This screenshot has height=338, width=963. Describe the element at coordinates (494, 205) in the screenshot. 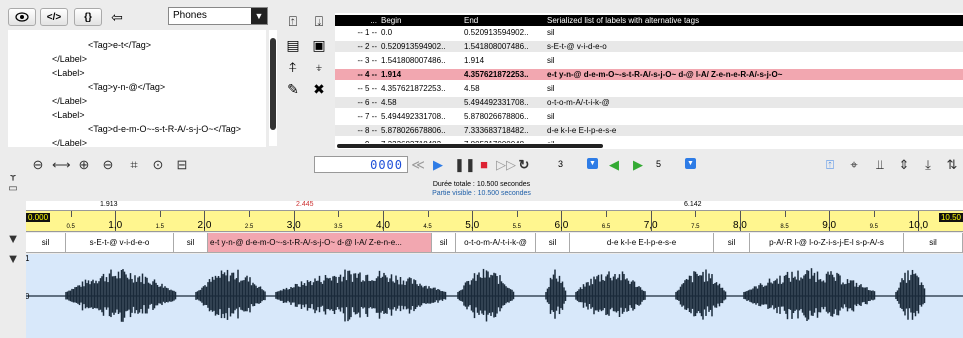

I see `cursor-strip: 1.913 2.445 6.142` at that location.